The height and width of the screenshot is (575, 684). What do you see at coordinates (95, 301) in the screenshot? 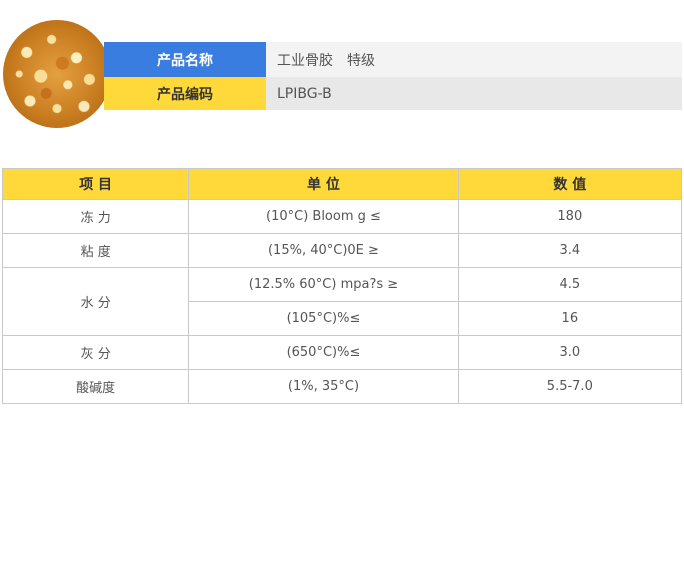
I see `row-item: 水 分` at bounding box center [95, 301].